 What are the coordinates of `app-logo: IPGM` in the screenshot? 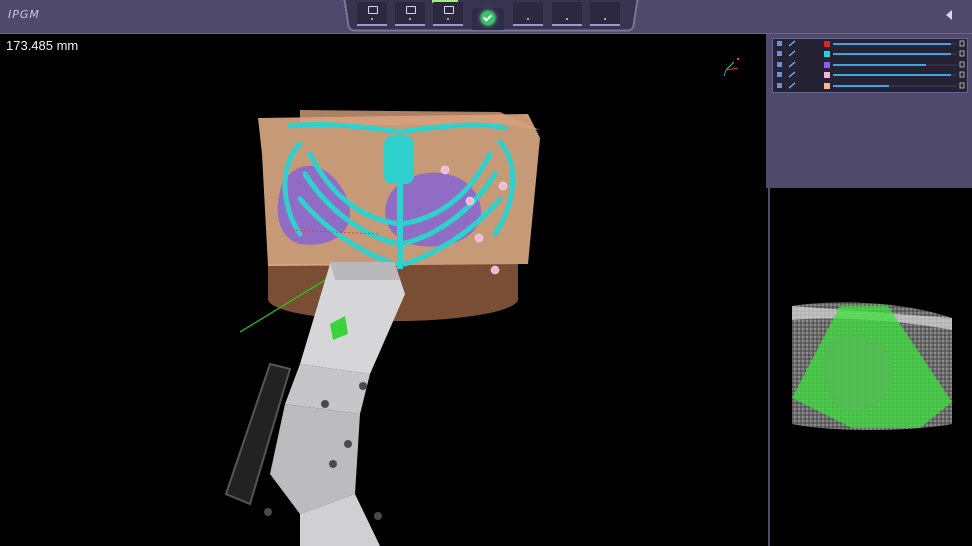 It's located at (24, 14).